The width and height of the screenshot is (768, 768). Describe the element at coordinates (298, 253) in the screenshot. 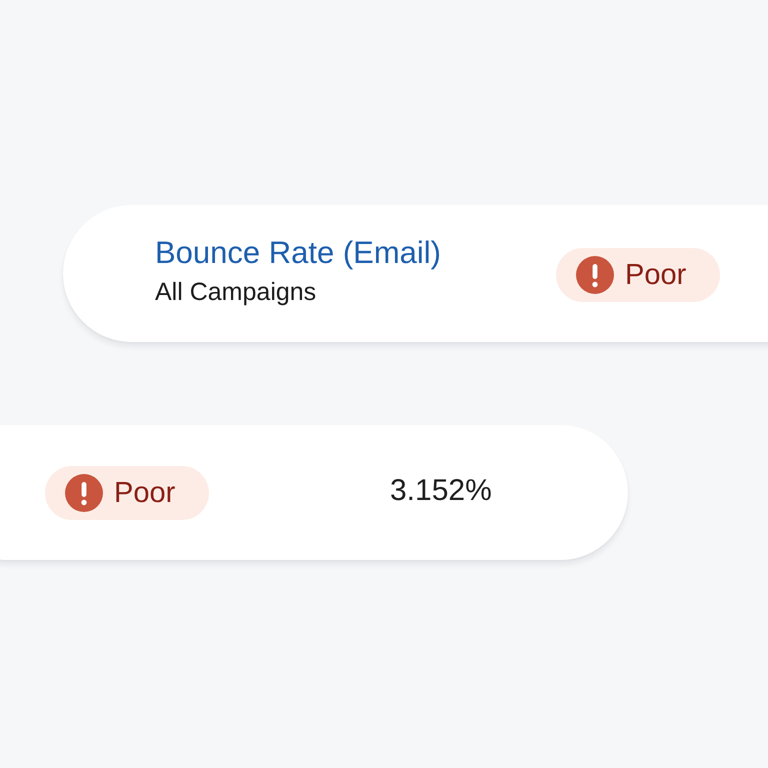

I see `metric-title: Bounce Rate (Email)` at that location.